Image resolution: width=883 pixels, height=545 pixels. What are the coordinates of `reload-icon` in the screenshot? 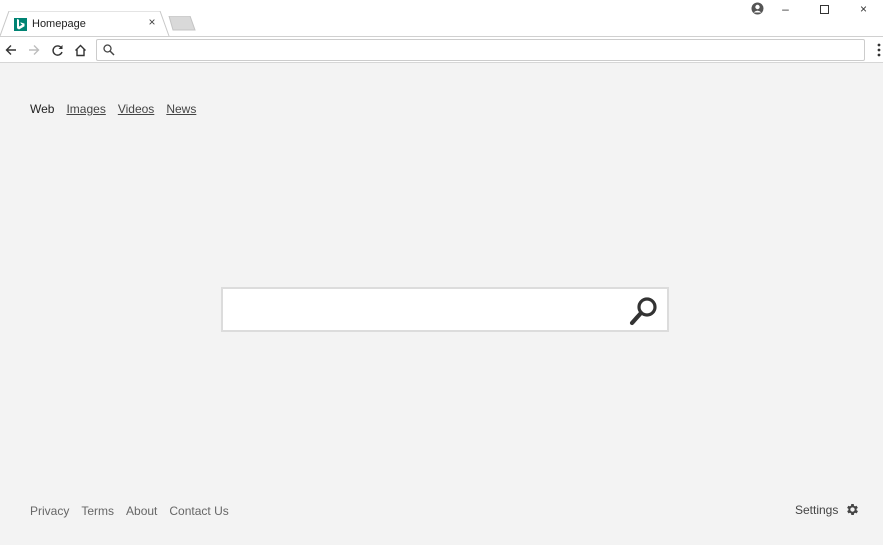 It's located at (57, 50).